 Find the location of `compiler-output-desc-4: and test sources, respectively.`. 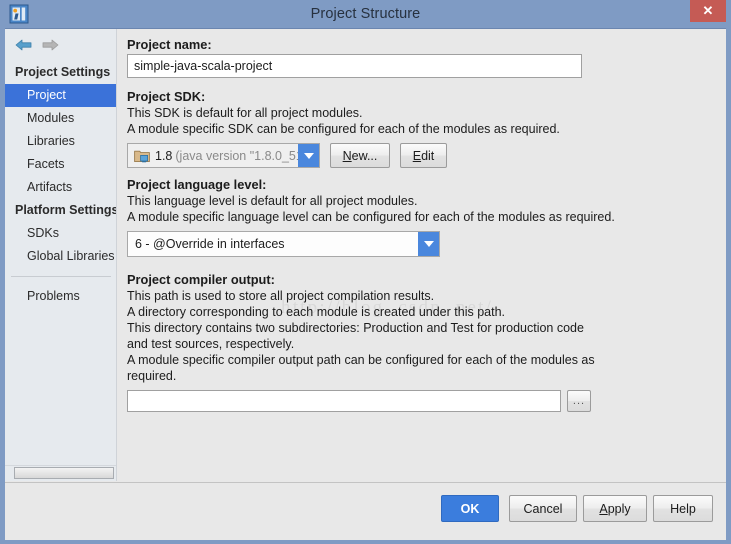

compiler-output-desc-4: and test sources, respectively. is located at coordinates (211, 344).